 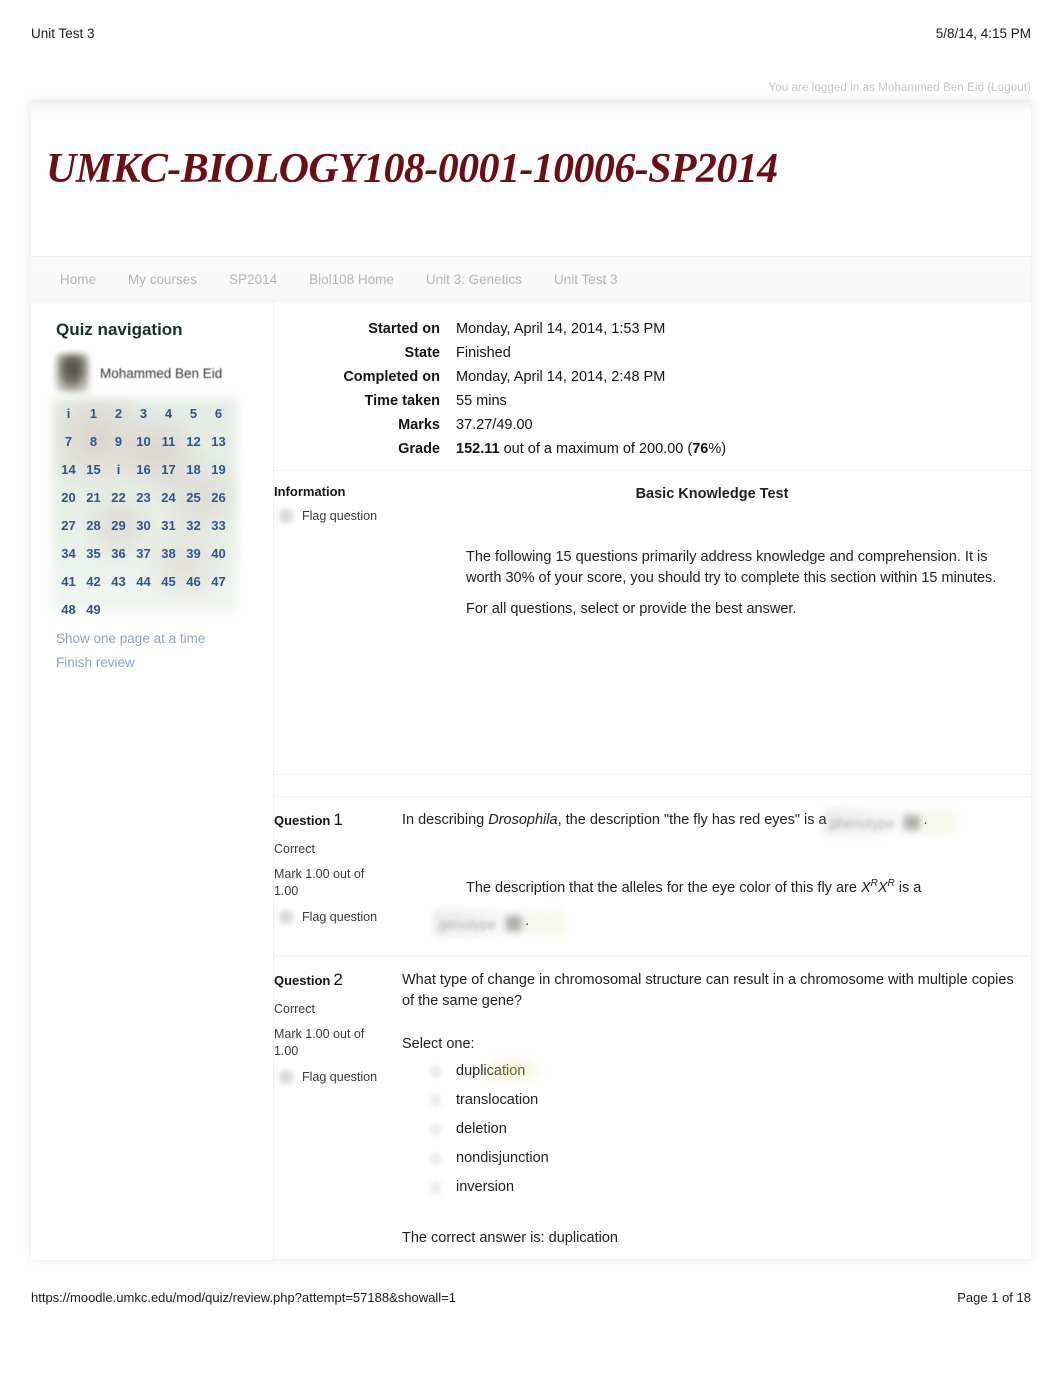 I want to click on question-cell: 42, so click(x=93, y=582).